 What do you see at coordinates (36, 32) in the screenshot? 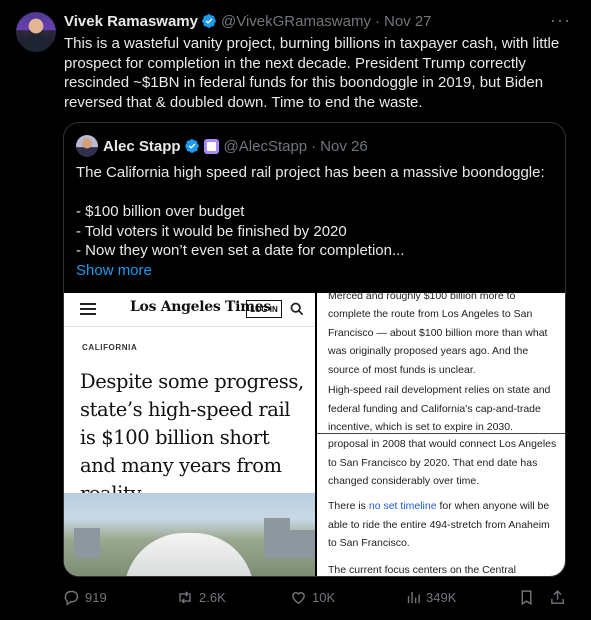
I see `author-avatar` at bounding box center [36, 32].